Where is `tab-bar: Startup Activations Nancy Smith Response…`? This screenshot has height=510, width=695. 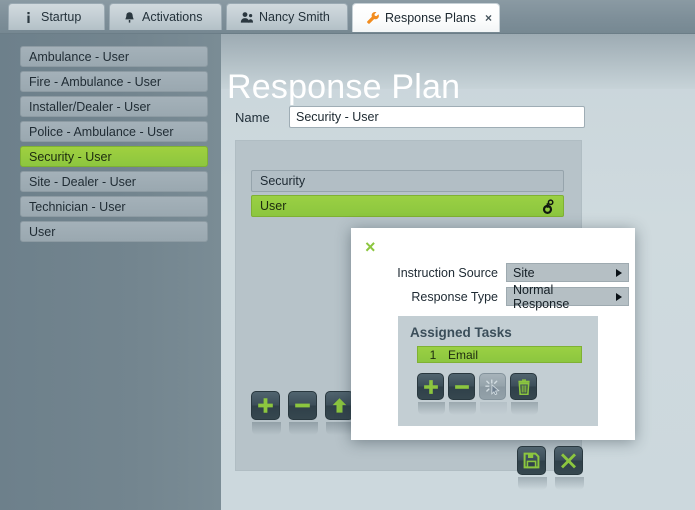
tab-bar: Startup Activations Nancy Smith Response… is located at coordinates (347, 17).